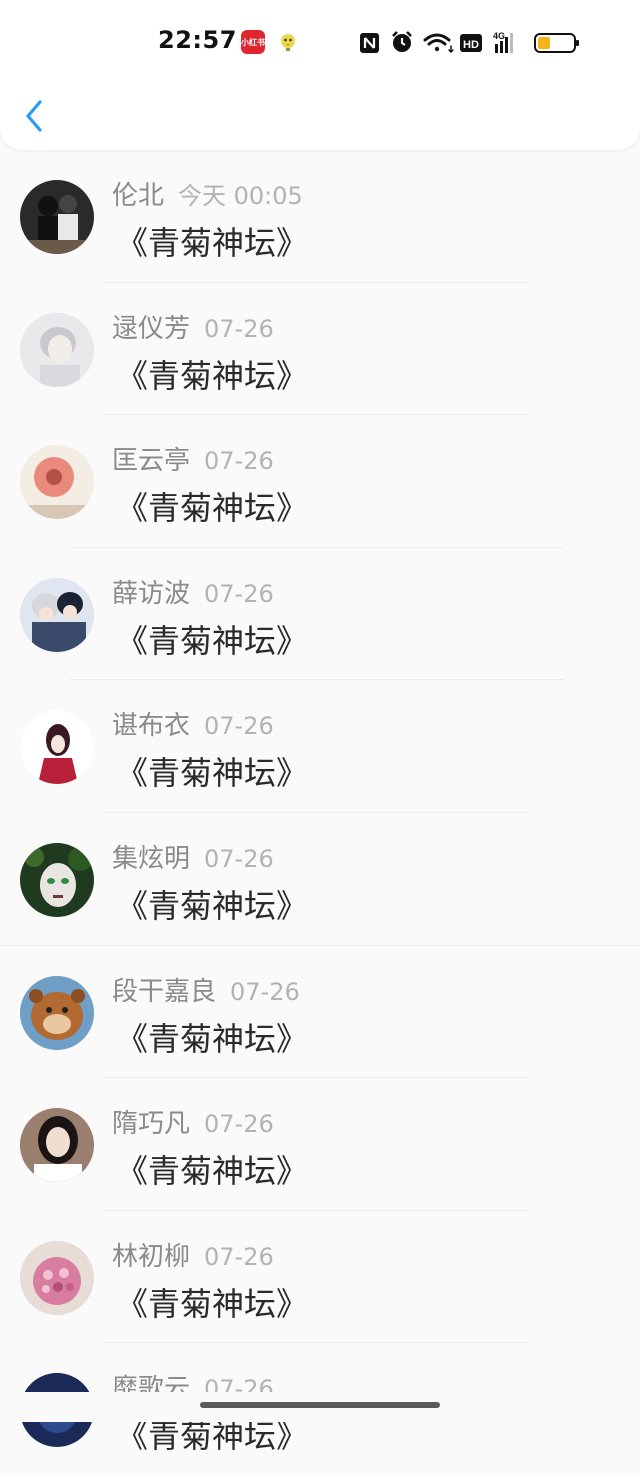 The image size is (640, 1476). I want to click on hd-icon: HD, so click(471, 43).